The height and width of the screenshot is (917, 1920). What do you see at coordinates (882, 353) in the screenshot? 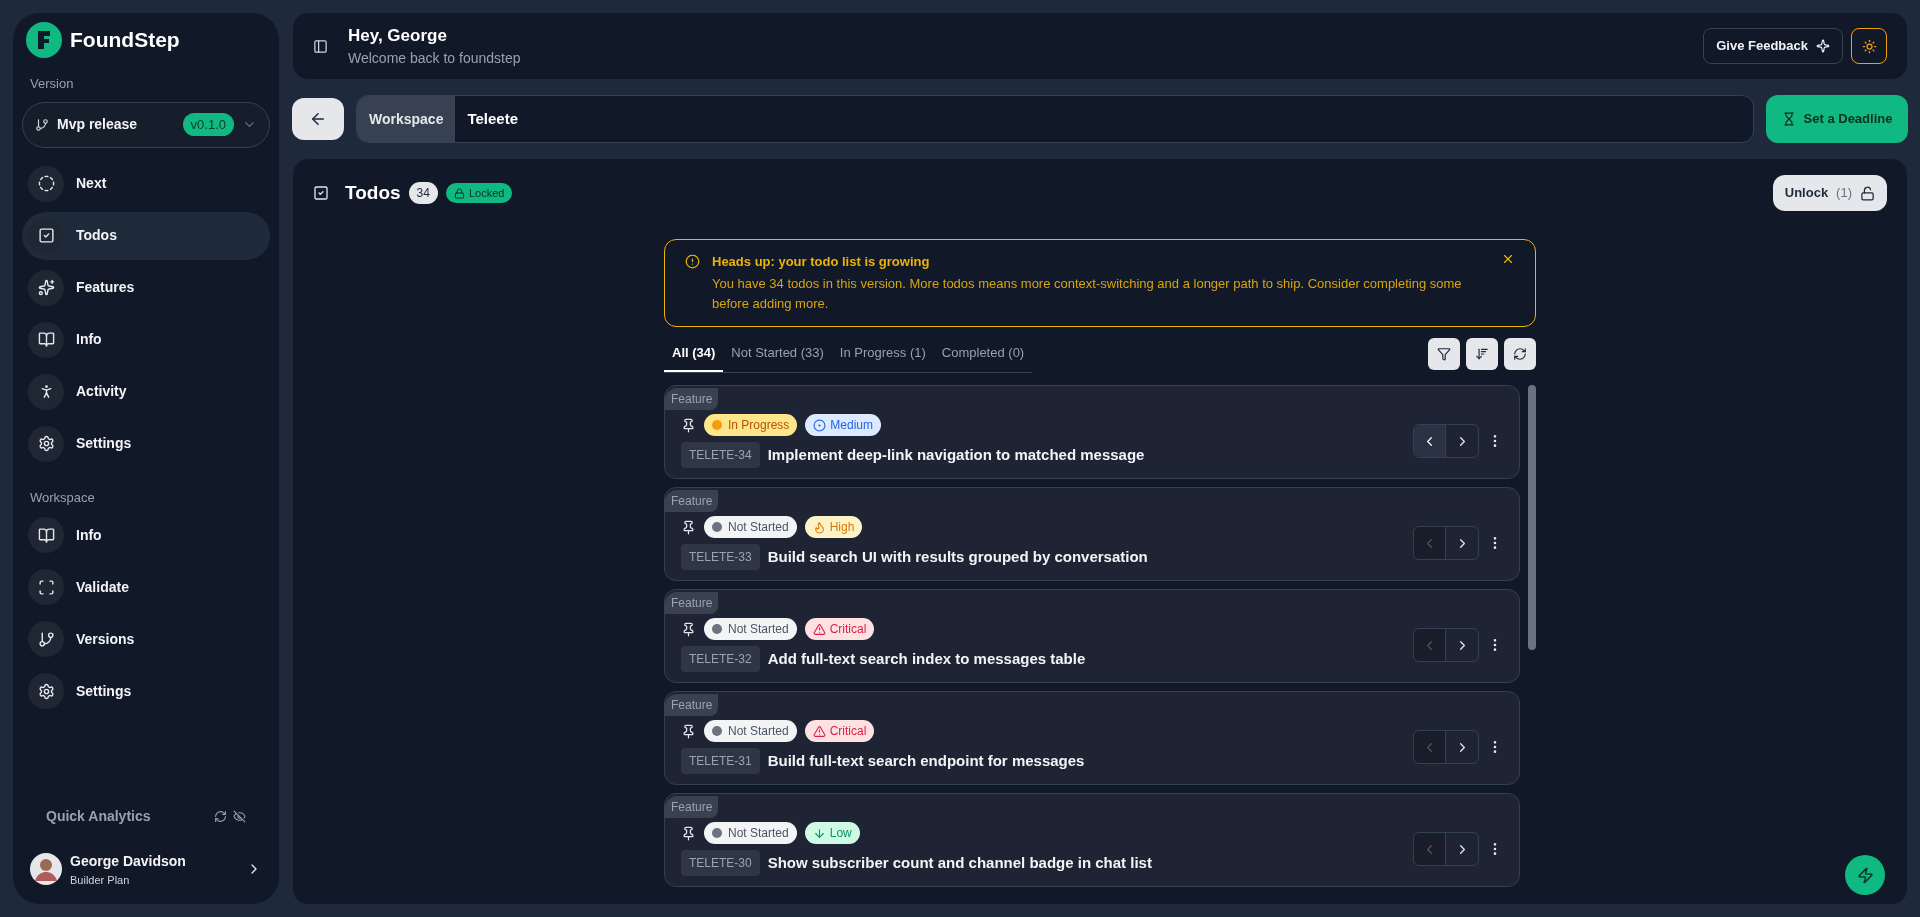
I see `filter-tab: In Progress (1)` at bounding box center [882, 353].